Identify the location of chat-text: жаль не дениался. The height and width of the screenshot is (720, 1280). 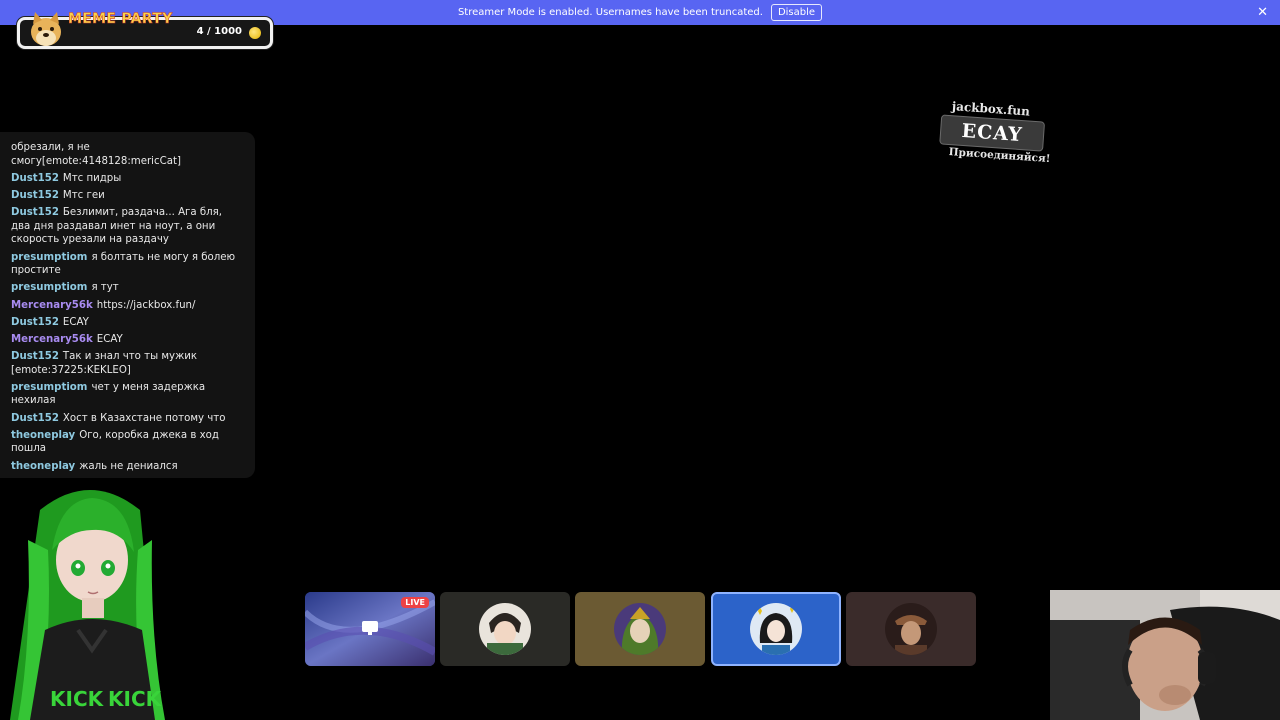
(128, 466).